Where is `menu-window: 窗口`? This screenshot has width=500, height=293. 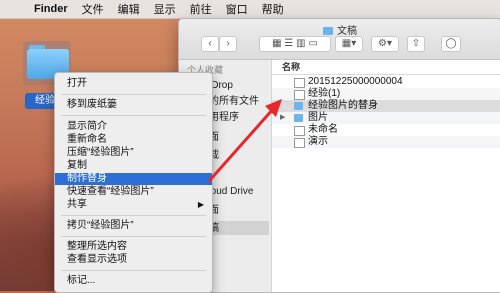
menu-window: 窗口 is located at coordinates (237, 9).